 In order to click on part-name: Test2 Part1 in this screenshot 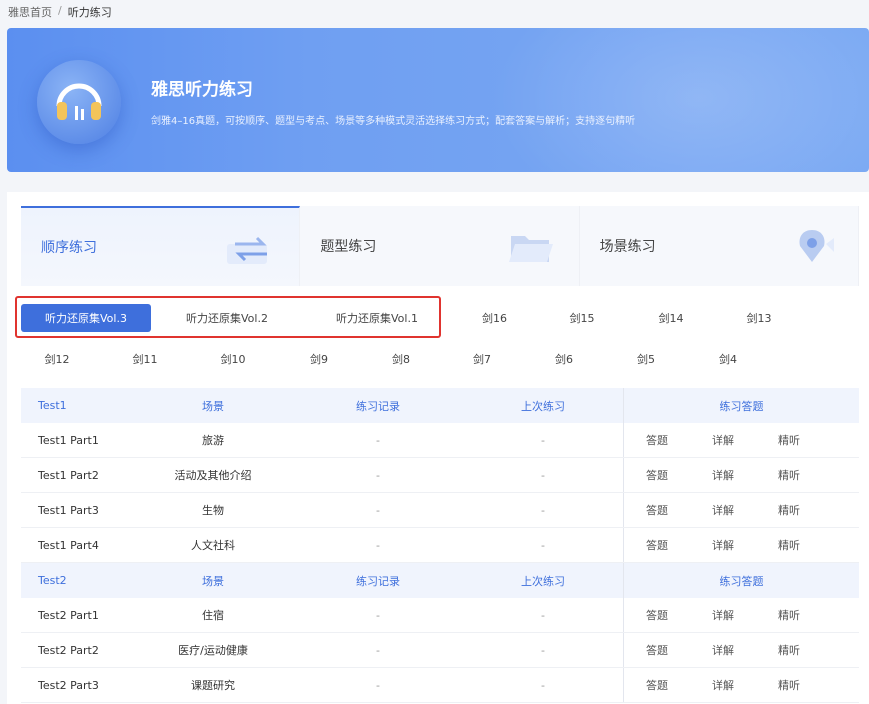, I will do `click(68, 615)`.